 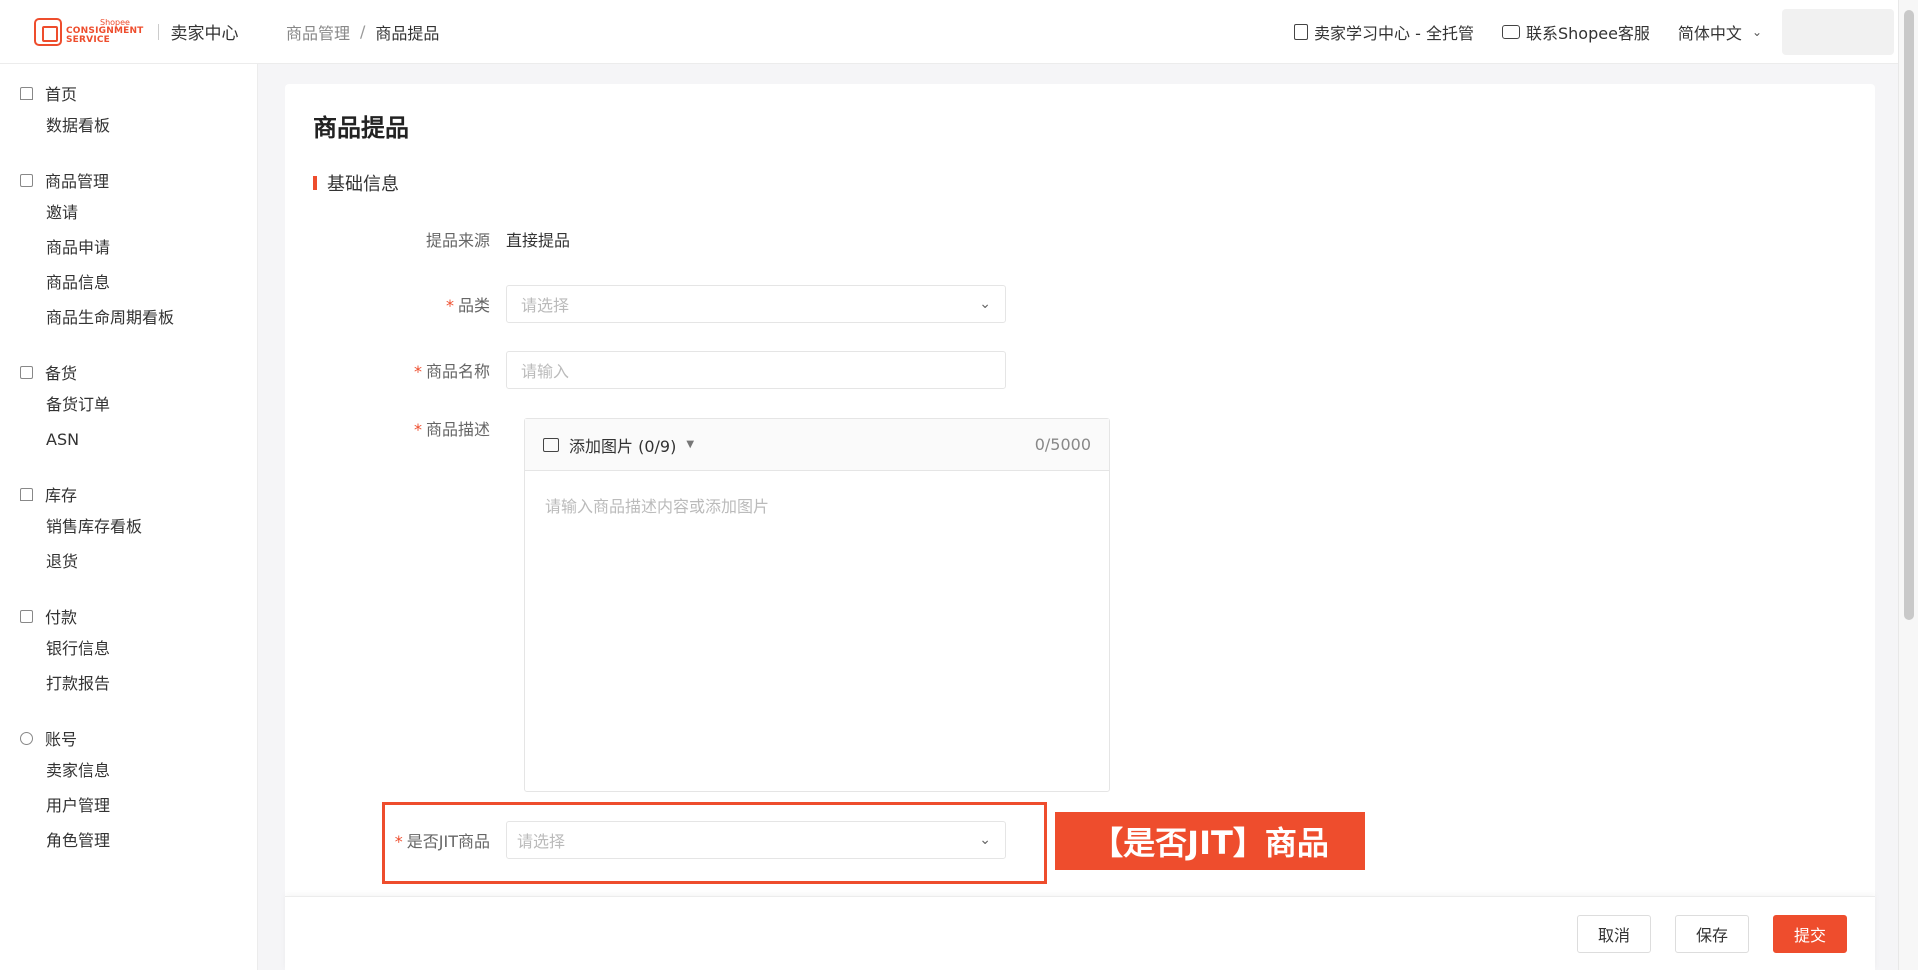 I want to click on sidebar-item-user-management: 用户管理, so click(x=128, y=805).